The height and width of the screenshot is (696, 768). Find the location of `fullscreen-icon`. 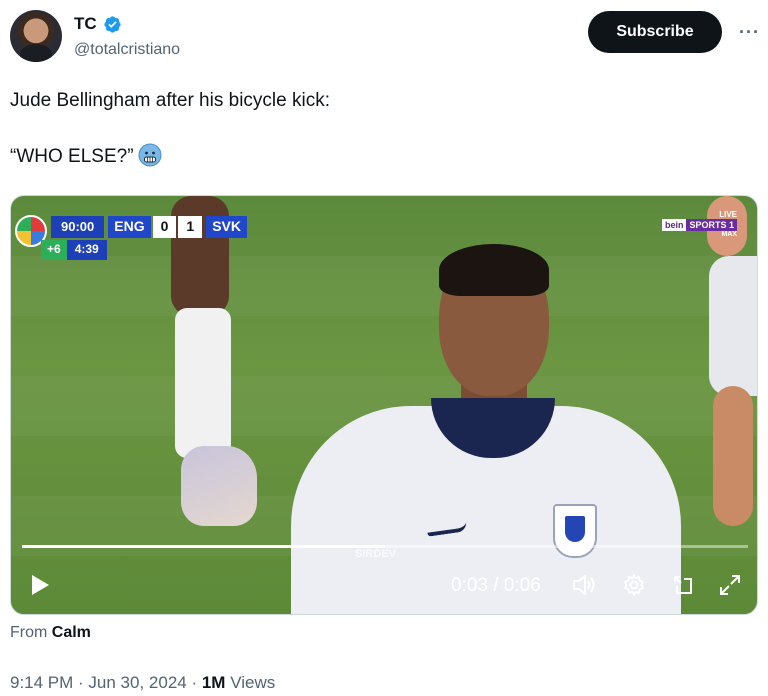

fullscreen-icon is located at coordinates (730, 585).